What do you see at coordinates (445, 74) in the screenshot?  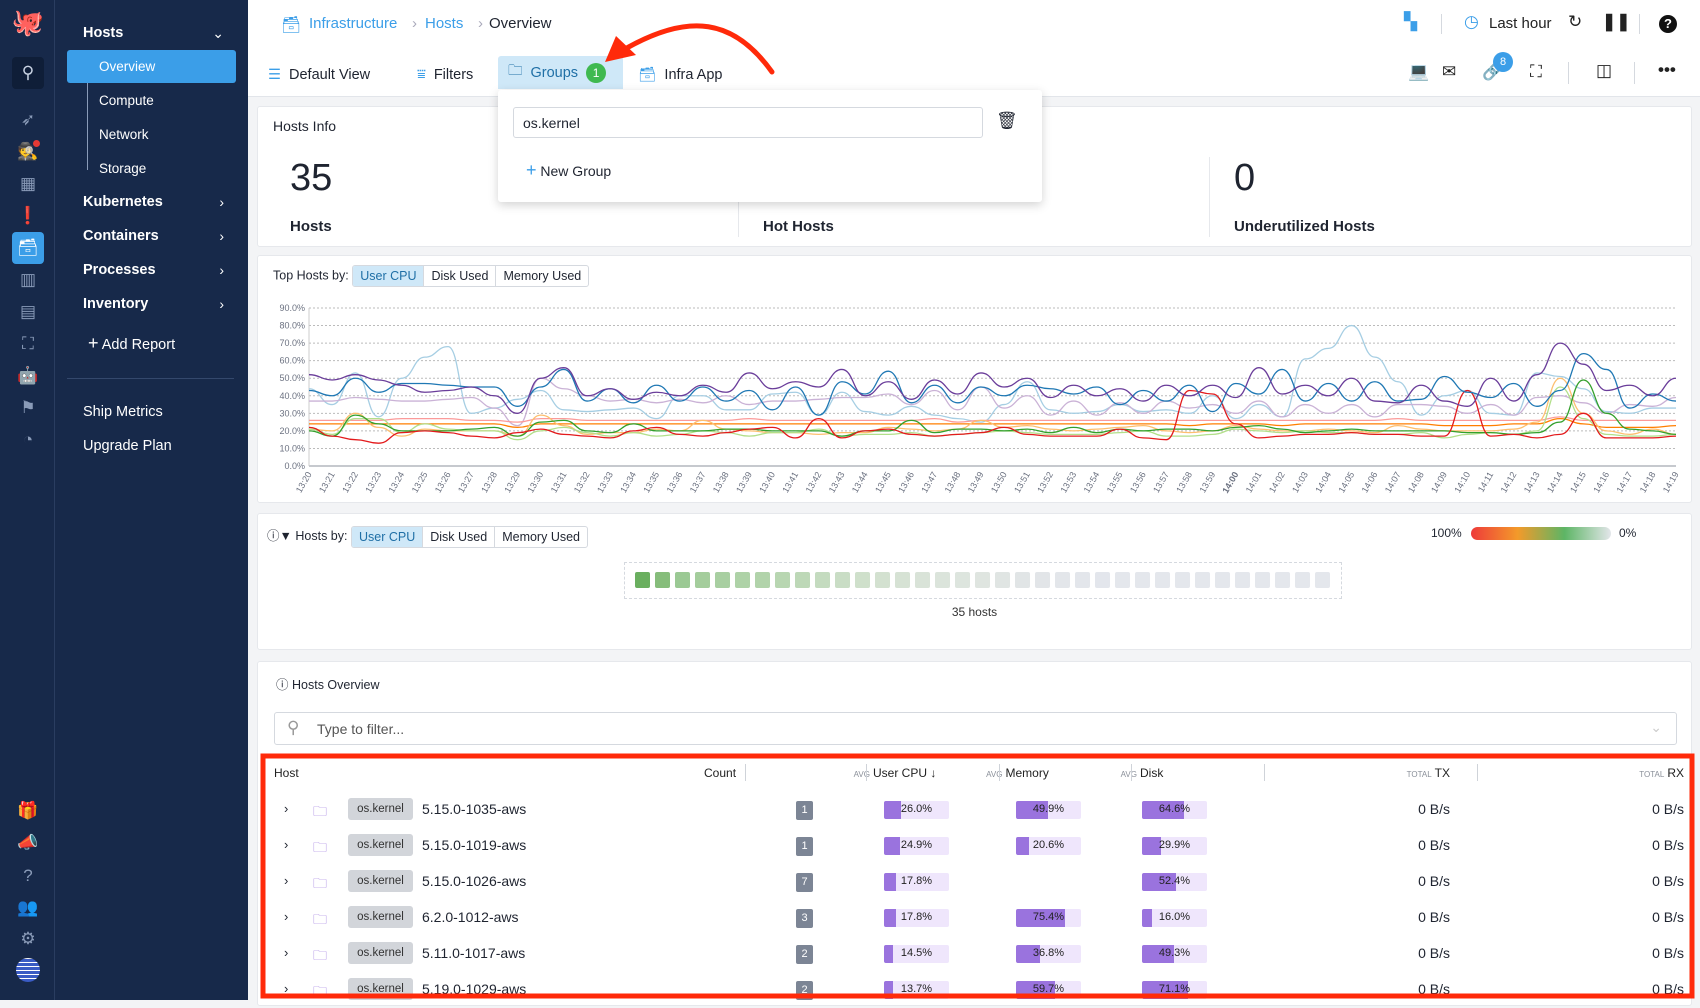 I see `filters-button: ⩸ Filters` at bounding box center [445, 74].